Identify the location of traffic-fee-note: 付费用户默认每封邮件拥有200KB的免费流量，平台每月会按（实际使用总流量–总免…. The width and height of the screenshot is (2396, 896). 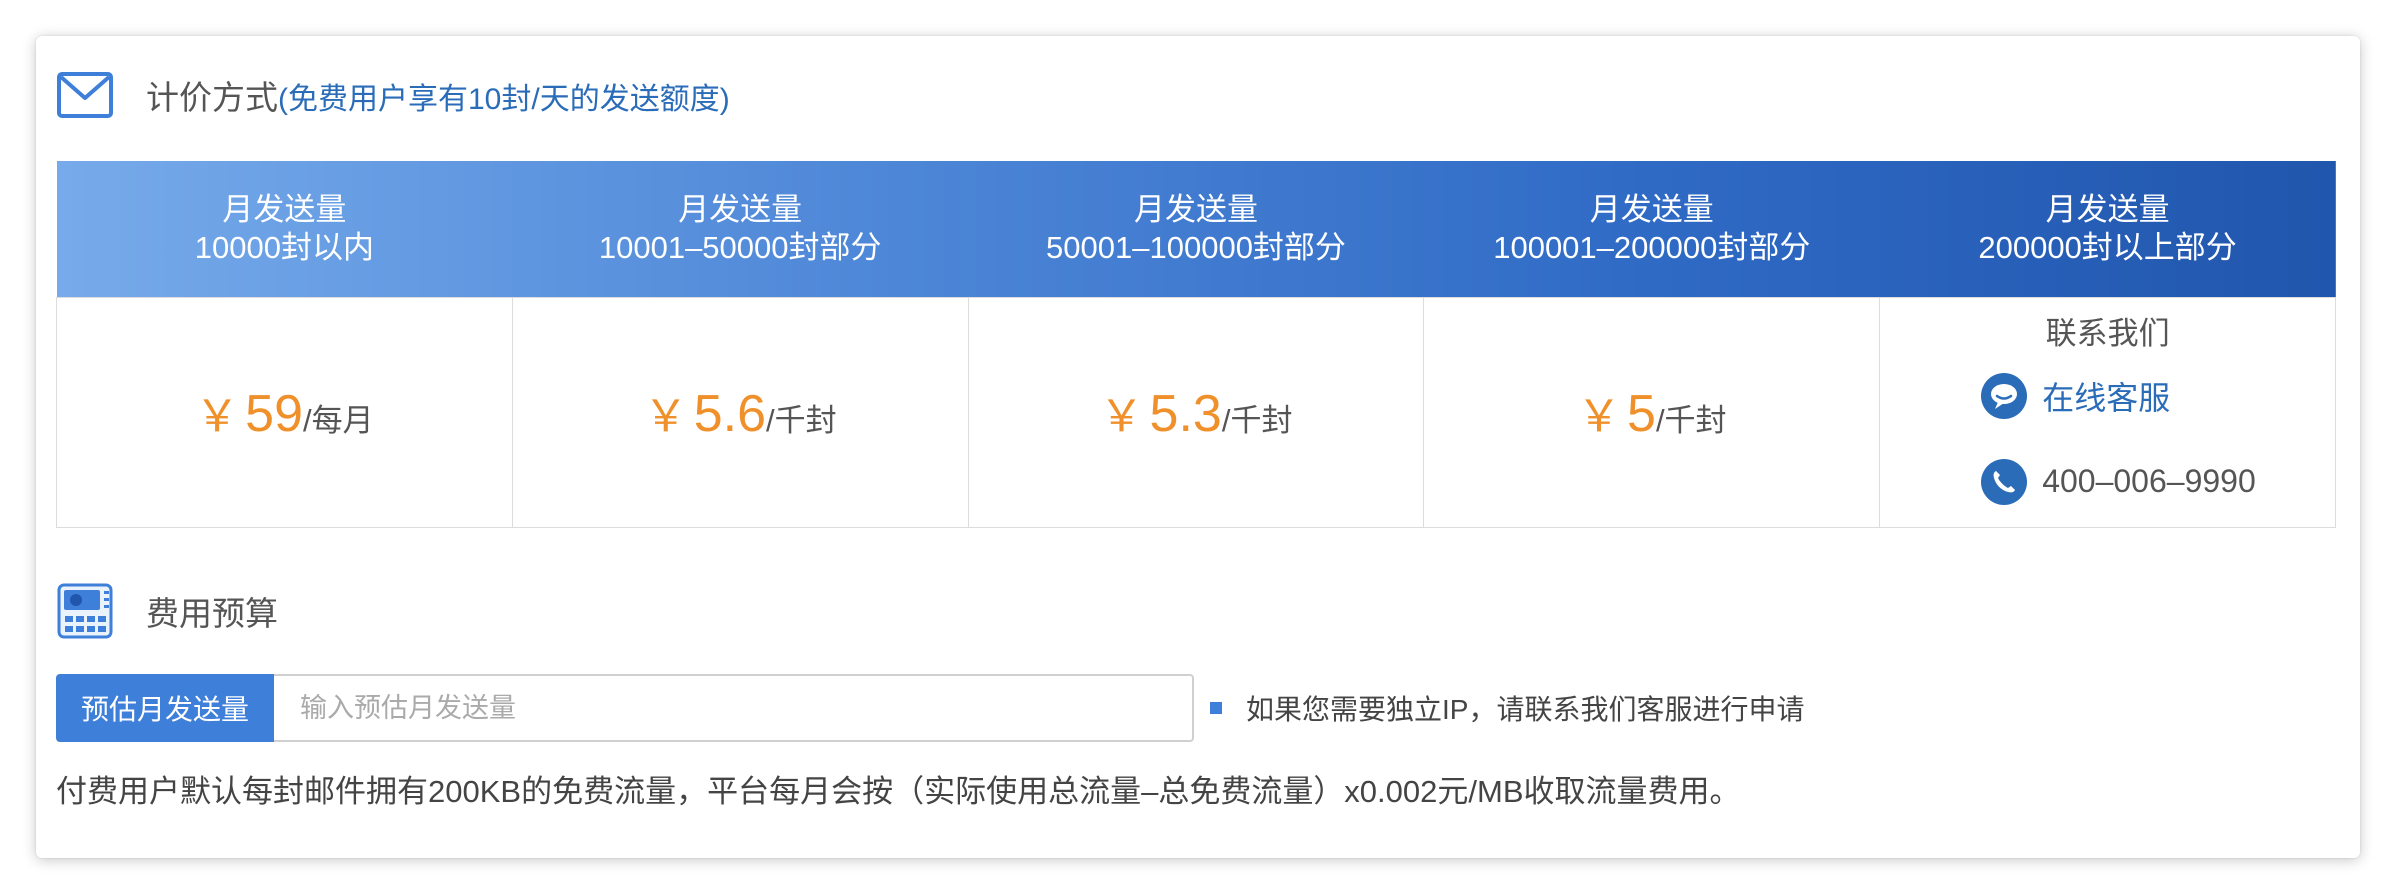
(898, 791).